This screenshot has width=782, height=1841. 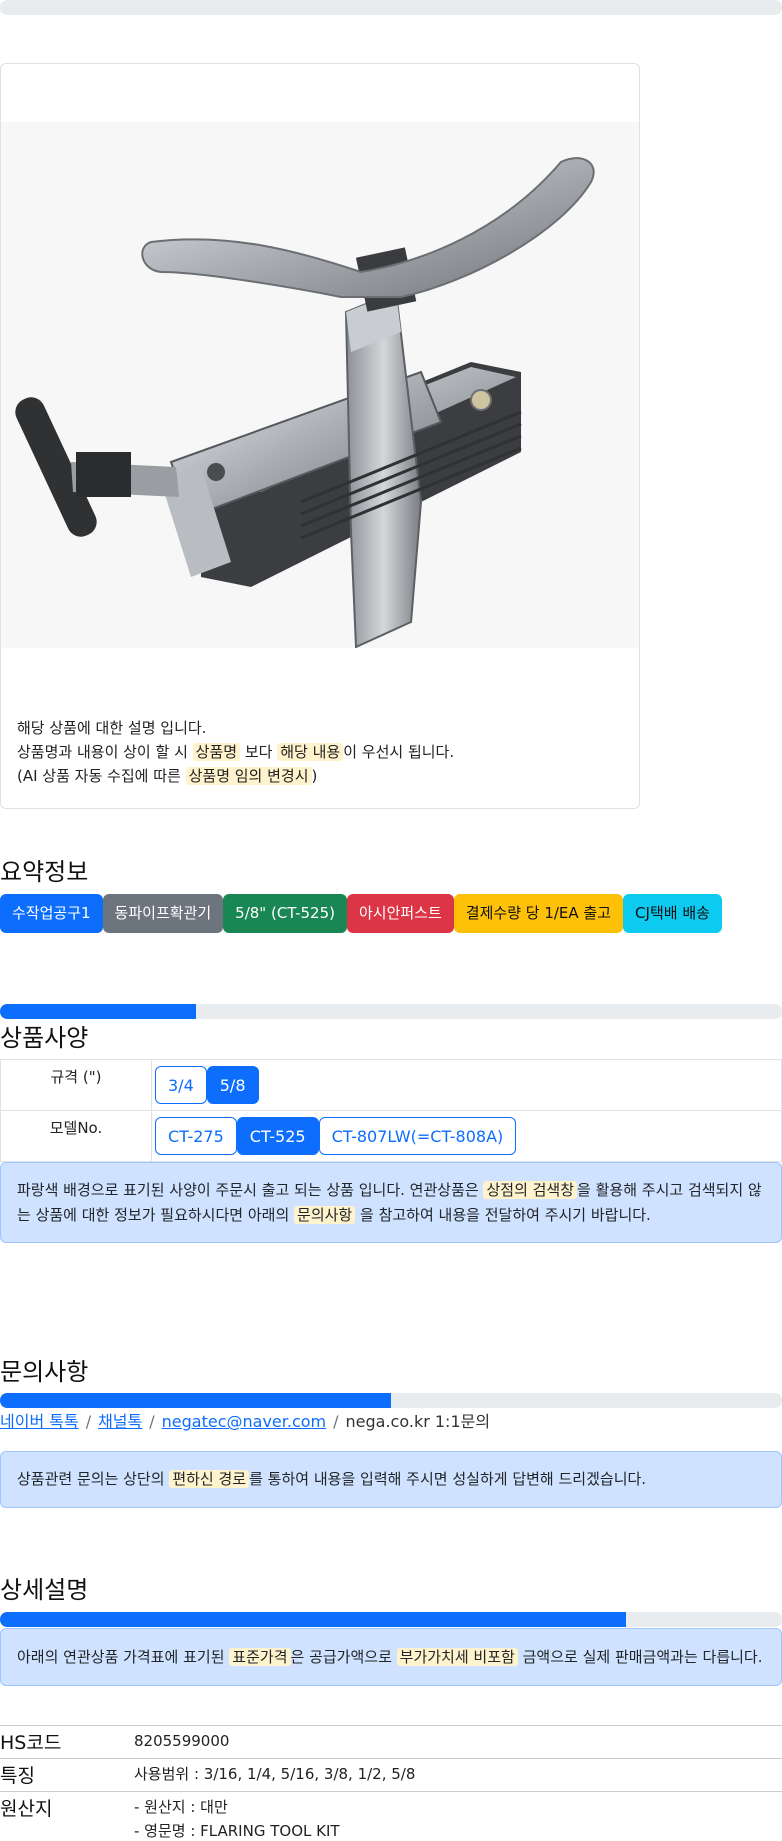 I want to click on highlight-search: 상점의 검색창, so click(x=530, y=1189).